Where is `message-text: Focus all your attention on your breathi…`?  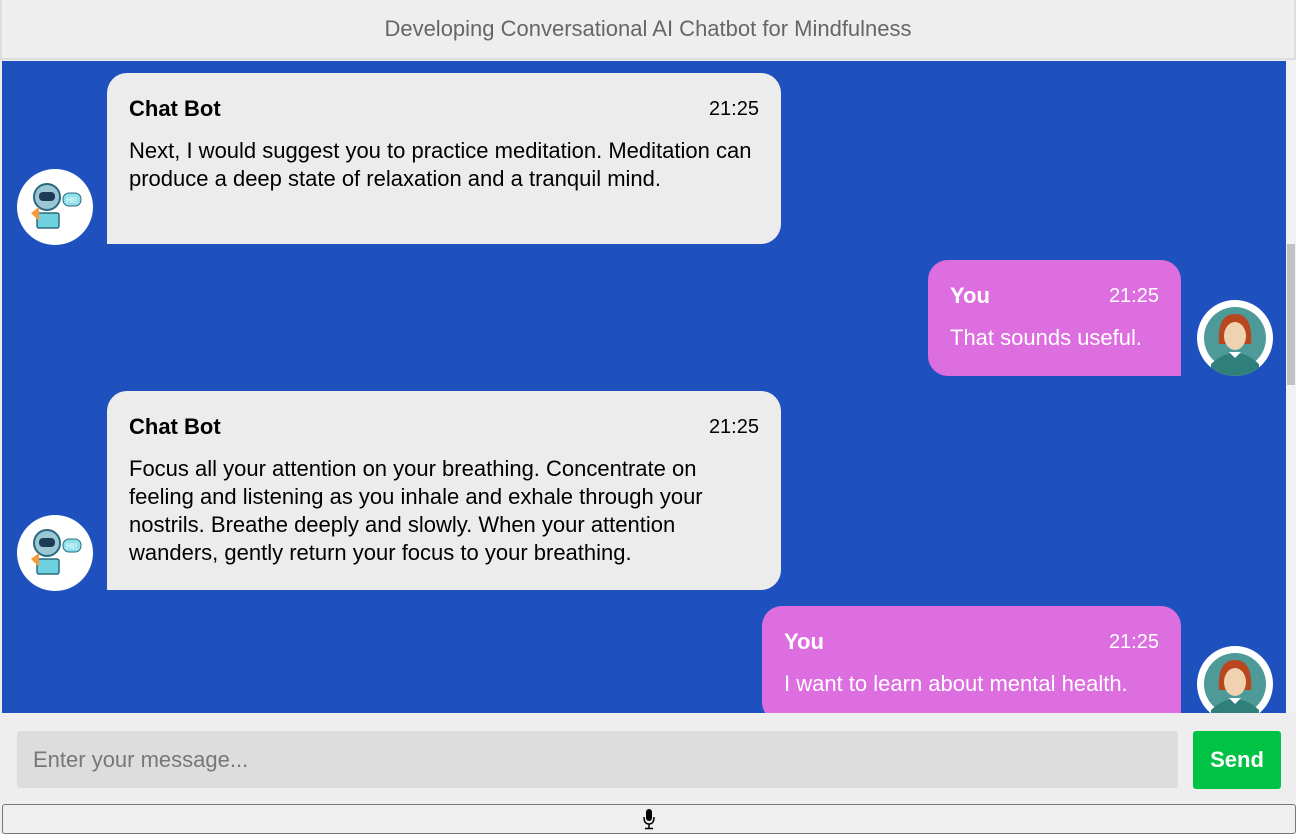 message-text: Focus all your attention on your breathi… is located at coordinates (416, 510).